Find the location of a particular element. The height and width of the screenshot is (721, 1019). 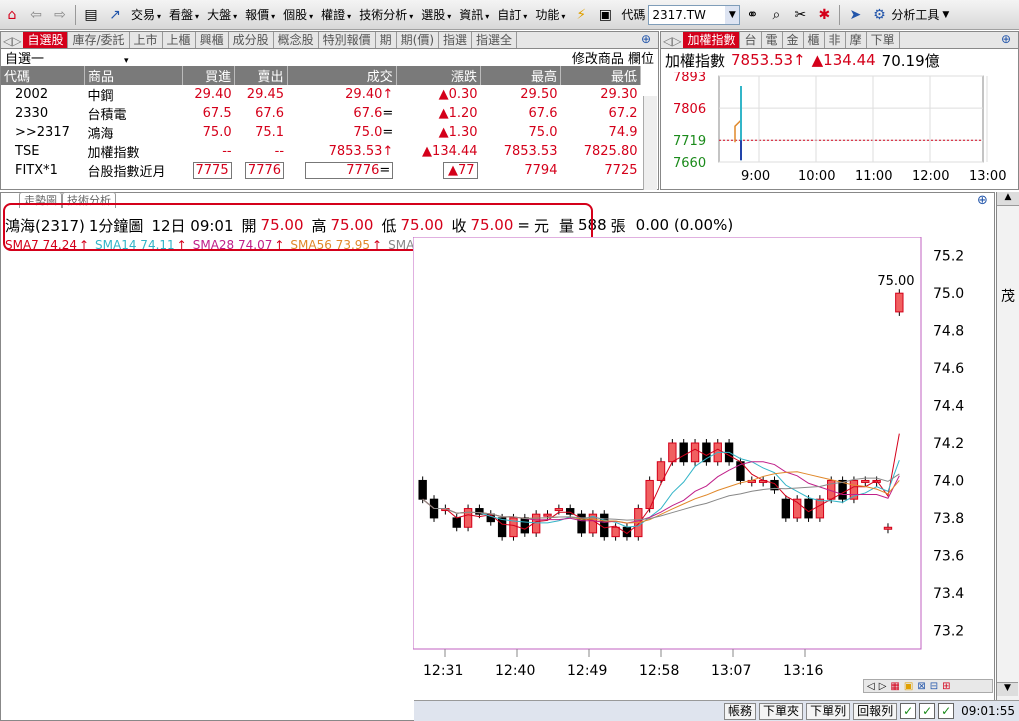

menu-item: 報價 ▾ is located at coordinates (260, 14).